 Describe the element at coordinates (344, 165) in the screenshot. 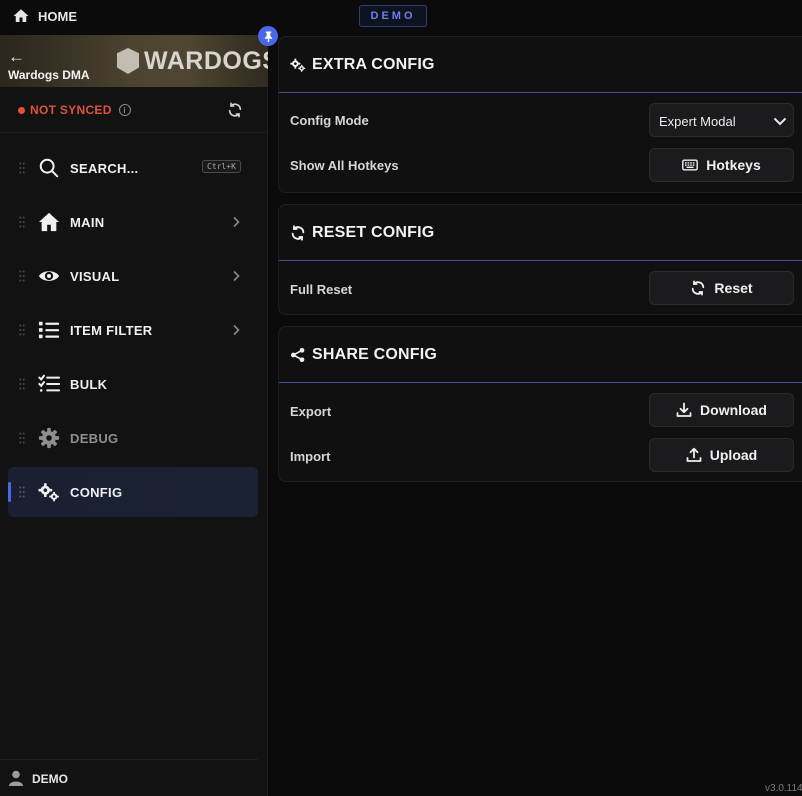

I see `hotkeys-label: Show All Hotkeys` at that location.